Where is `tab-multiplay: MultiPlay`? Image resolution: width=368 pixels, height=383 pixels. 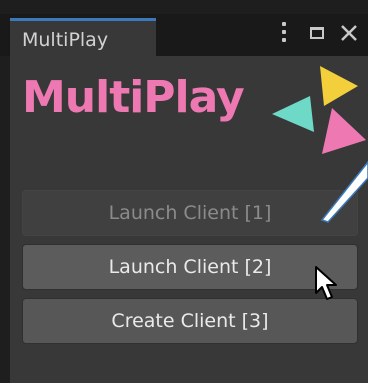
tab-multiplay: MultiPlay is located at coordinates (83, 37).